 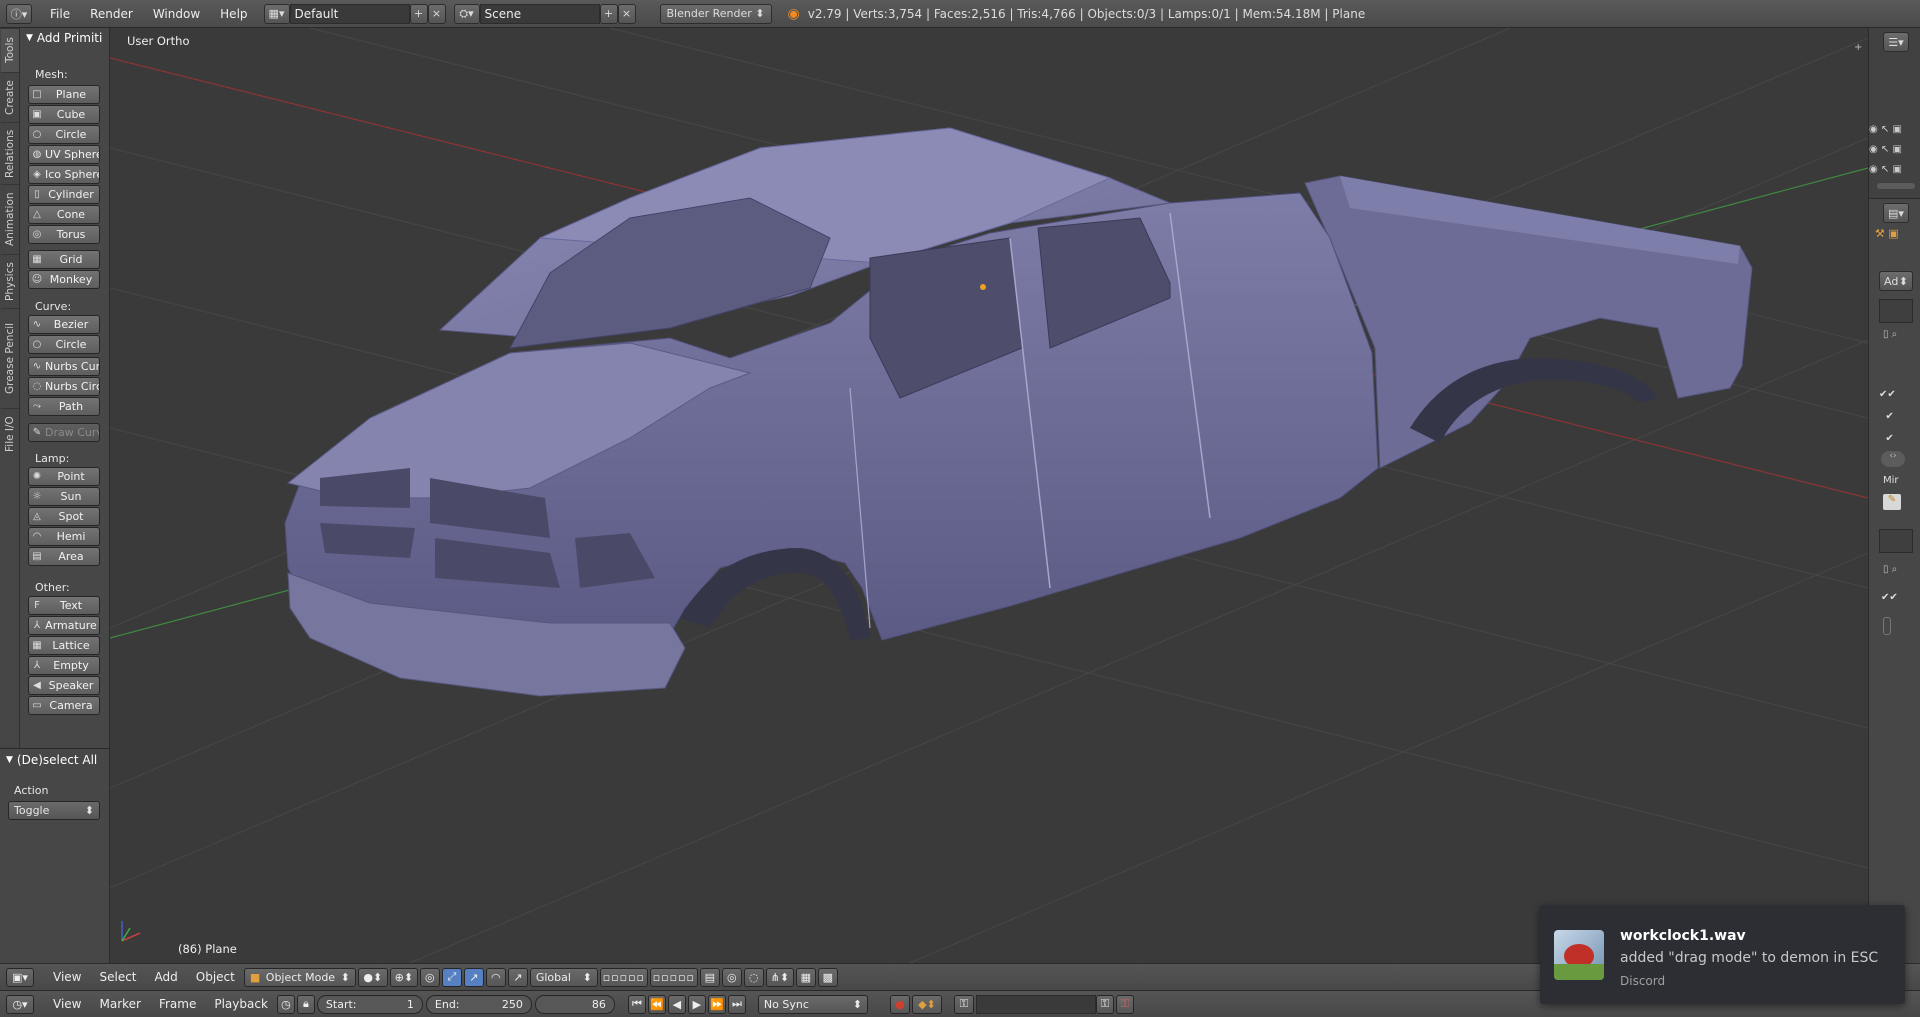 I want to click on start-frame-field: Start: 1, so click(x=369, y=1004).